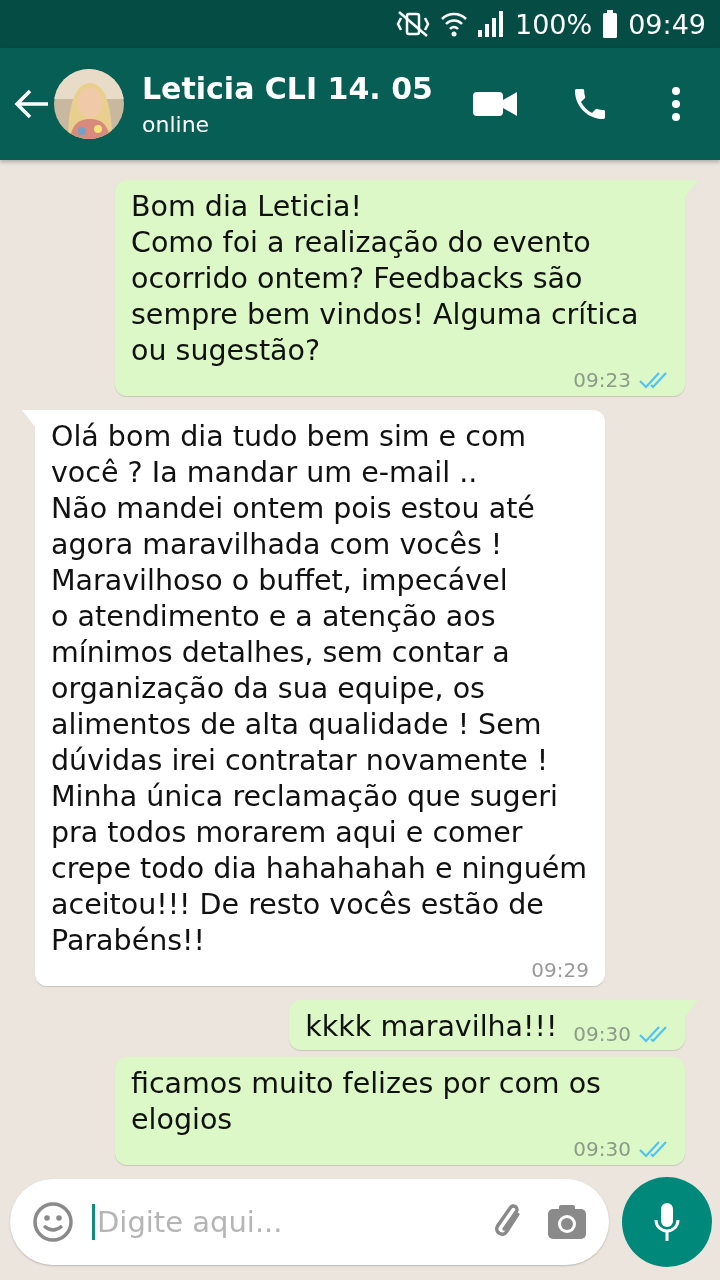 The height and width of the screenshot is (1280, 720). Describe the element at coordinates (554, 24) in the screenshot. I see `battery-percentage: 100%` at that location.